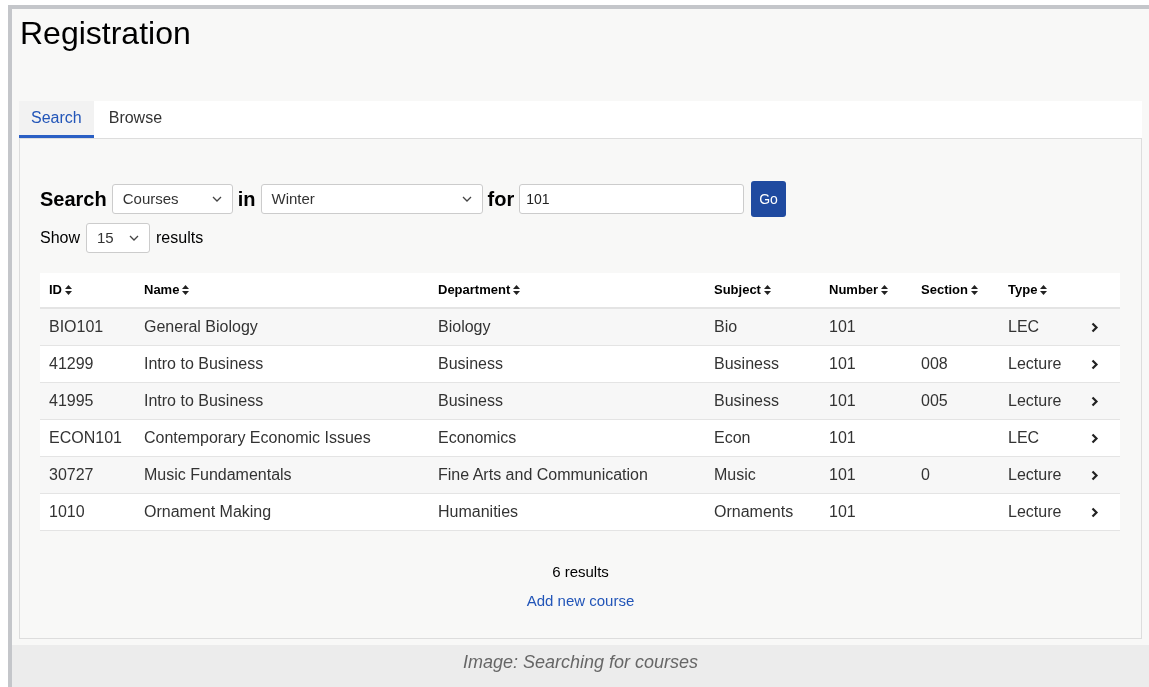 This screenshot has height=687, width=1149. What do you see at coordinates (543, 474) in the screenshot?
I see `table-cell: Fine Arts and Communication` at bounding box center [543, 474].